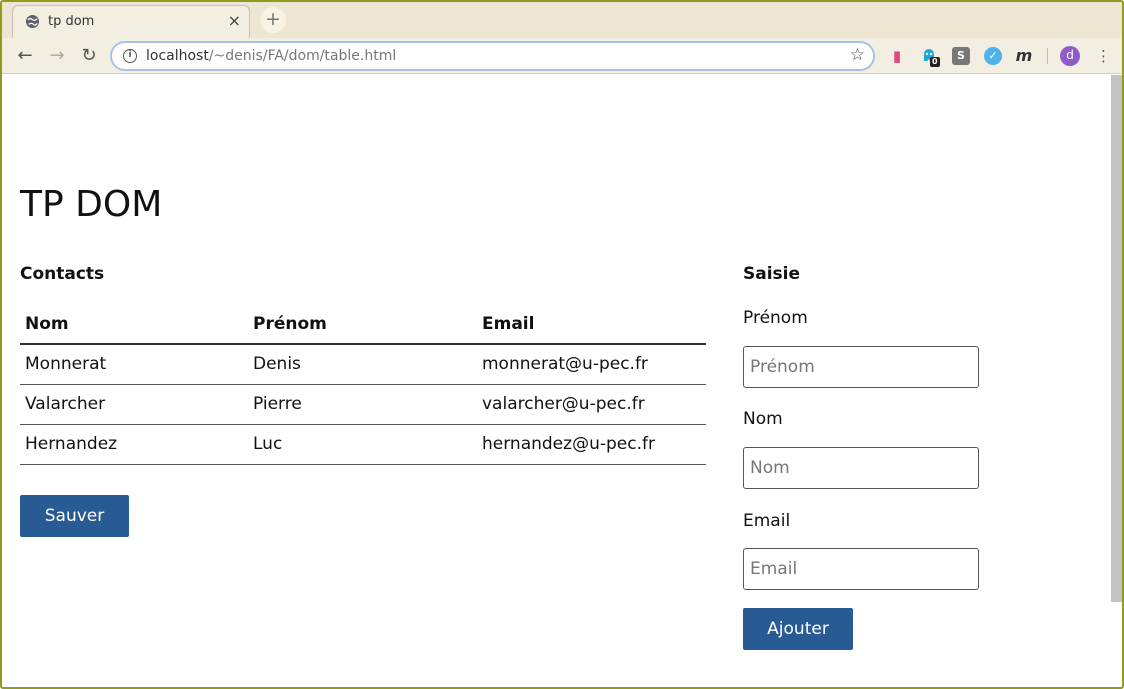  What do you see at coordinates (961, 56) in the screenshot?
I see `extension-s-icon: S` at bounding box center [961, 56].